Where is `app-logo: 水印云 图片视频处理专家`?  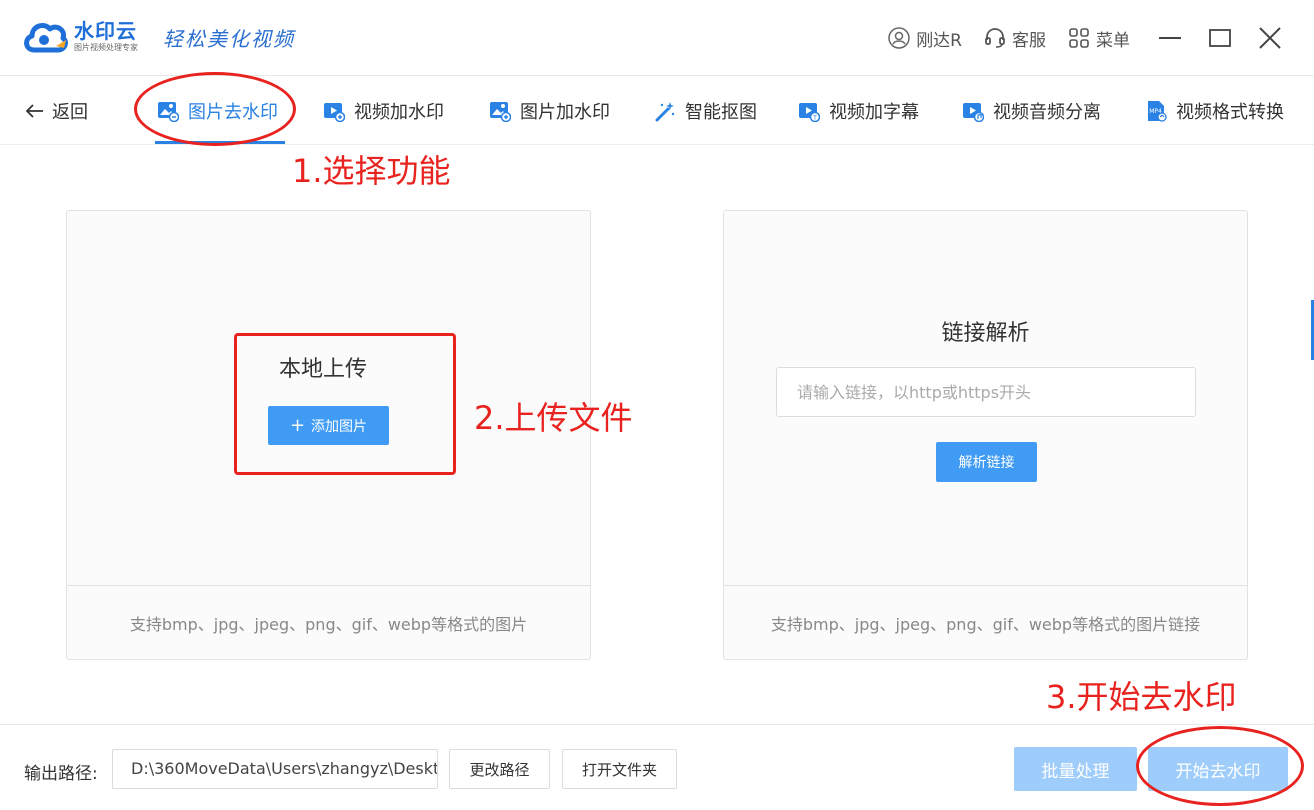
app-logo: 水印云 图片视频处理专家 is located at coordinates (80, 36).